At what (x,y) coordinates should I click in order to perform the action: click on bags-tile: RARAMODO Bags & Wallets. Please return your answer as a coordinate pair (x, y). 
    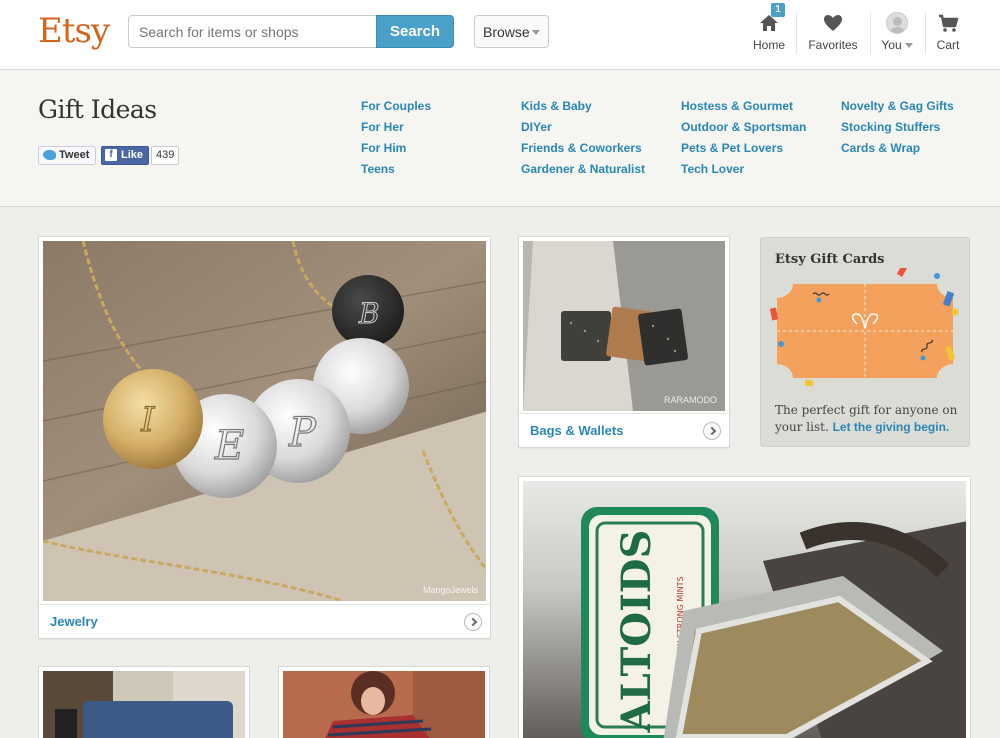
    Looking at the image, I should click on (624, 342).